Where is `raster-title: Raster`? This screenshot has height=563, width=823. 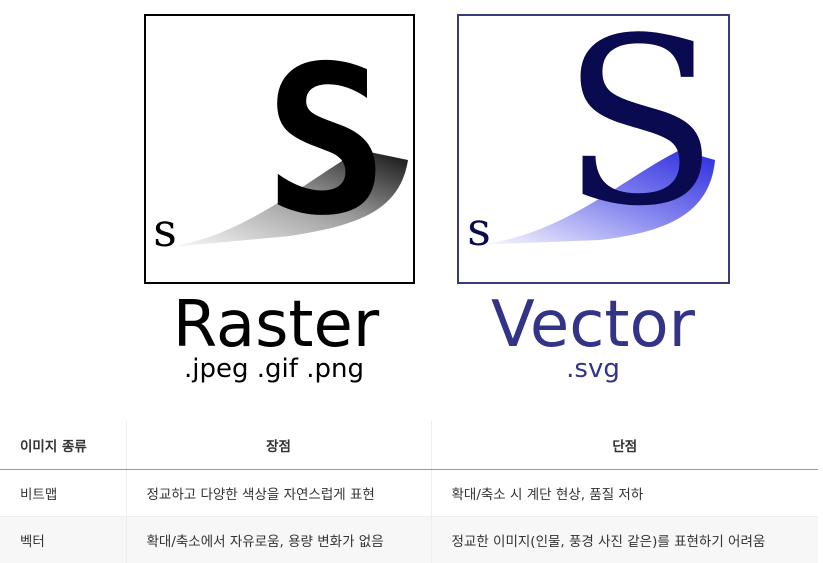 raster-title: Raster is located at coordinates (276, 325).